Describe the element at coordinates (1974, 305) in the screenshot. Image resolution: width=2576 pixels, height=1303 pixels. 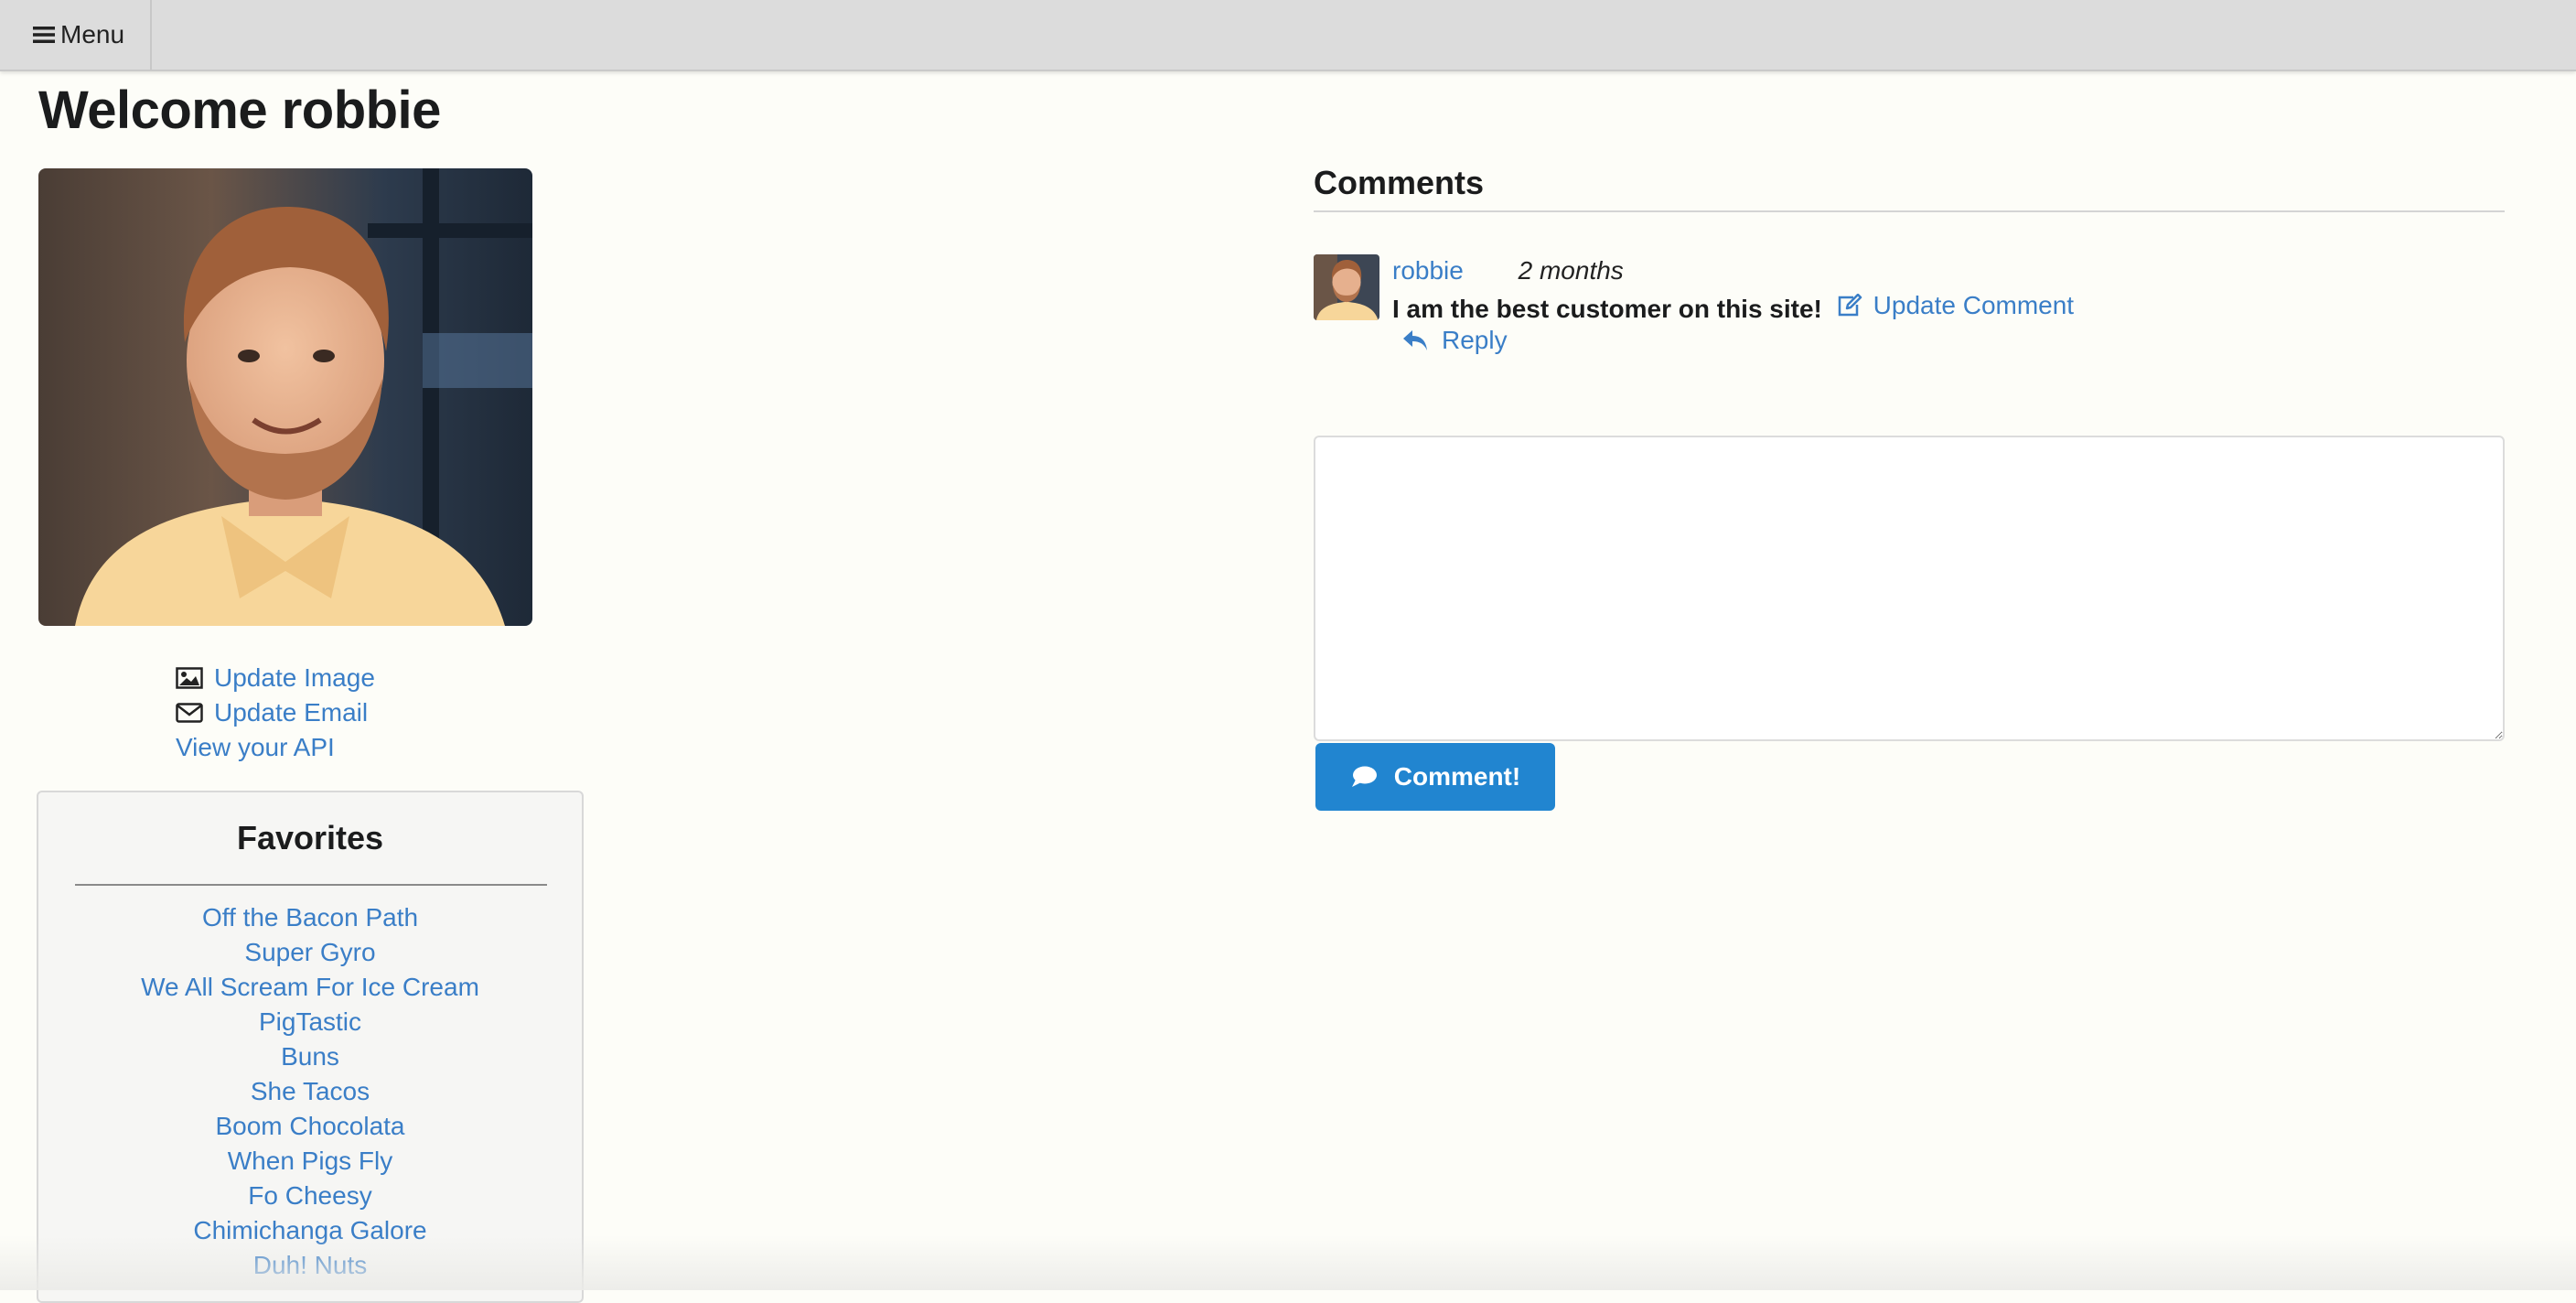
I see `update-comment-label: Update Comment` at that location.